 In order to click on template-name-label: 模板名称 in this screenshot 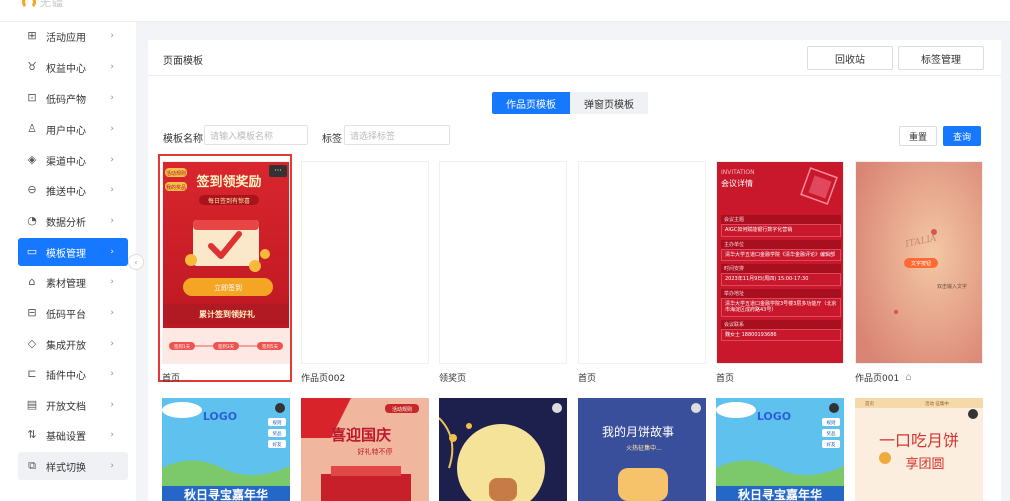, I will do `click(183, 139)`.